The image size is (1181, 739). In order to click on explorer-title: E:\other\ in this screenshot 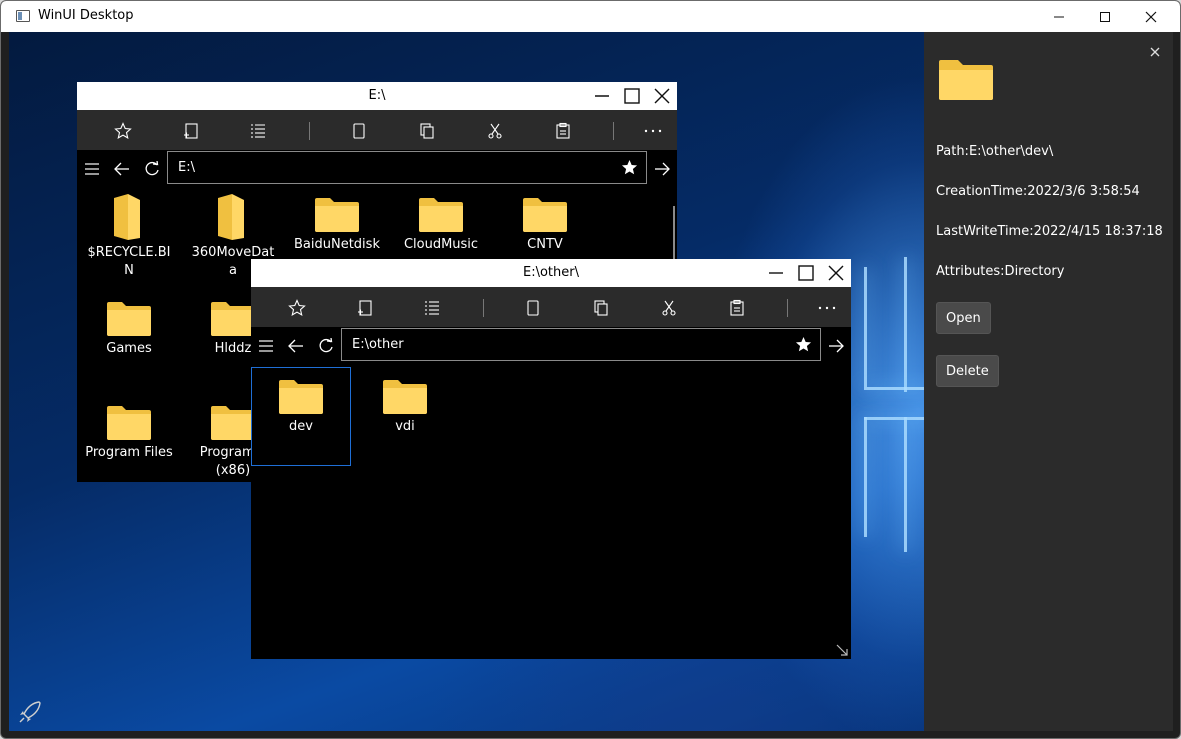, I will do `click(551, 272)`.